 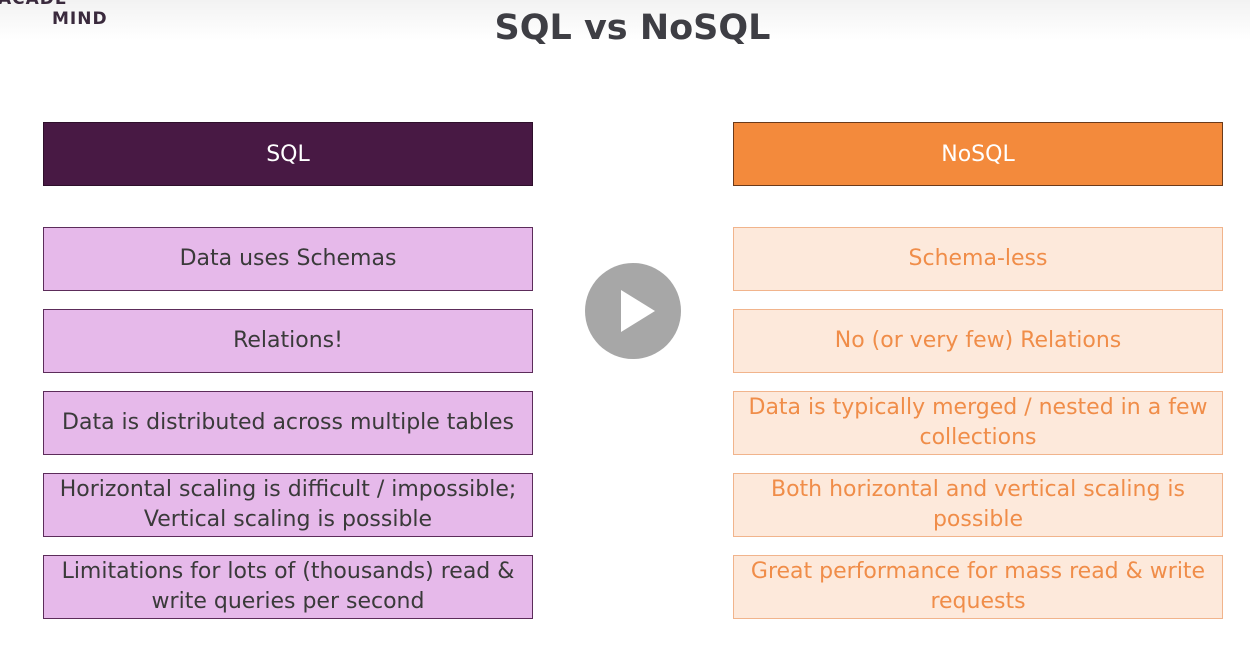 What do you see at coordinates (638, 311) in the screenshot?
I see `play-icon` at bounding box center [638, 311].